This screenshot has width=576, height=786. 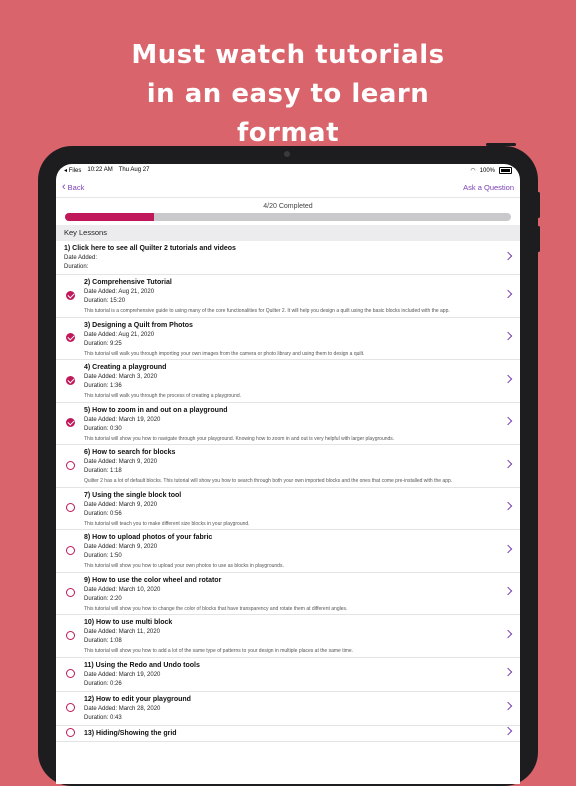 What do you see at coordinates (134, 170) in the screenshot?
I see `status-date: Thu Aug 27` at bounding box center [134, 170].